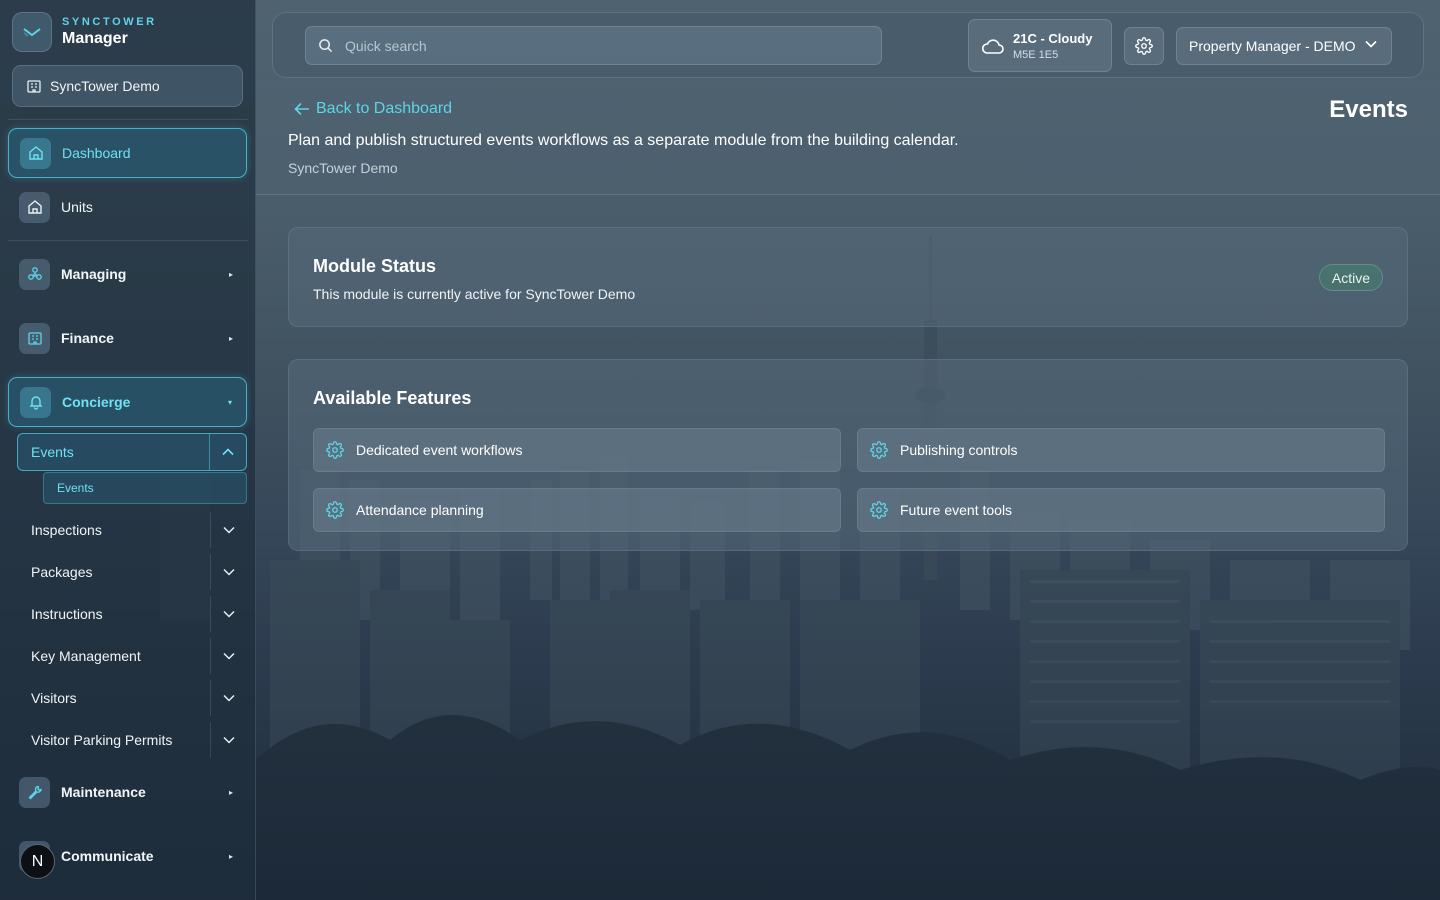  I want to click on chevron-up-icon, so click(227, 452).